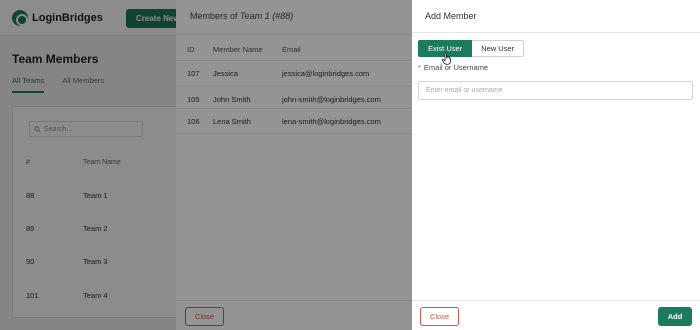 Image resolution: width=700 pixels, height=330 pixels. Describe the element at coordinates (439, 316) in the screenshot. I see `close-button: Close` at that location.